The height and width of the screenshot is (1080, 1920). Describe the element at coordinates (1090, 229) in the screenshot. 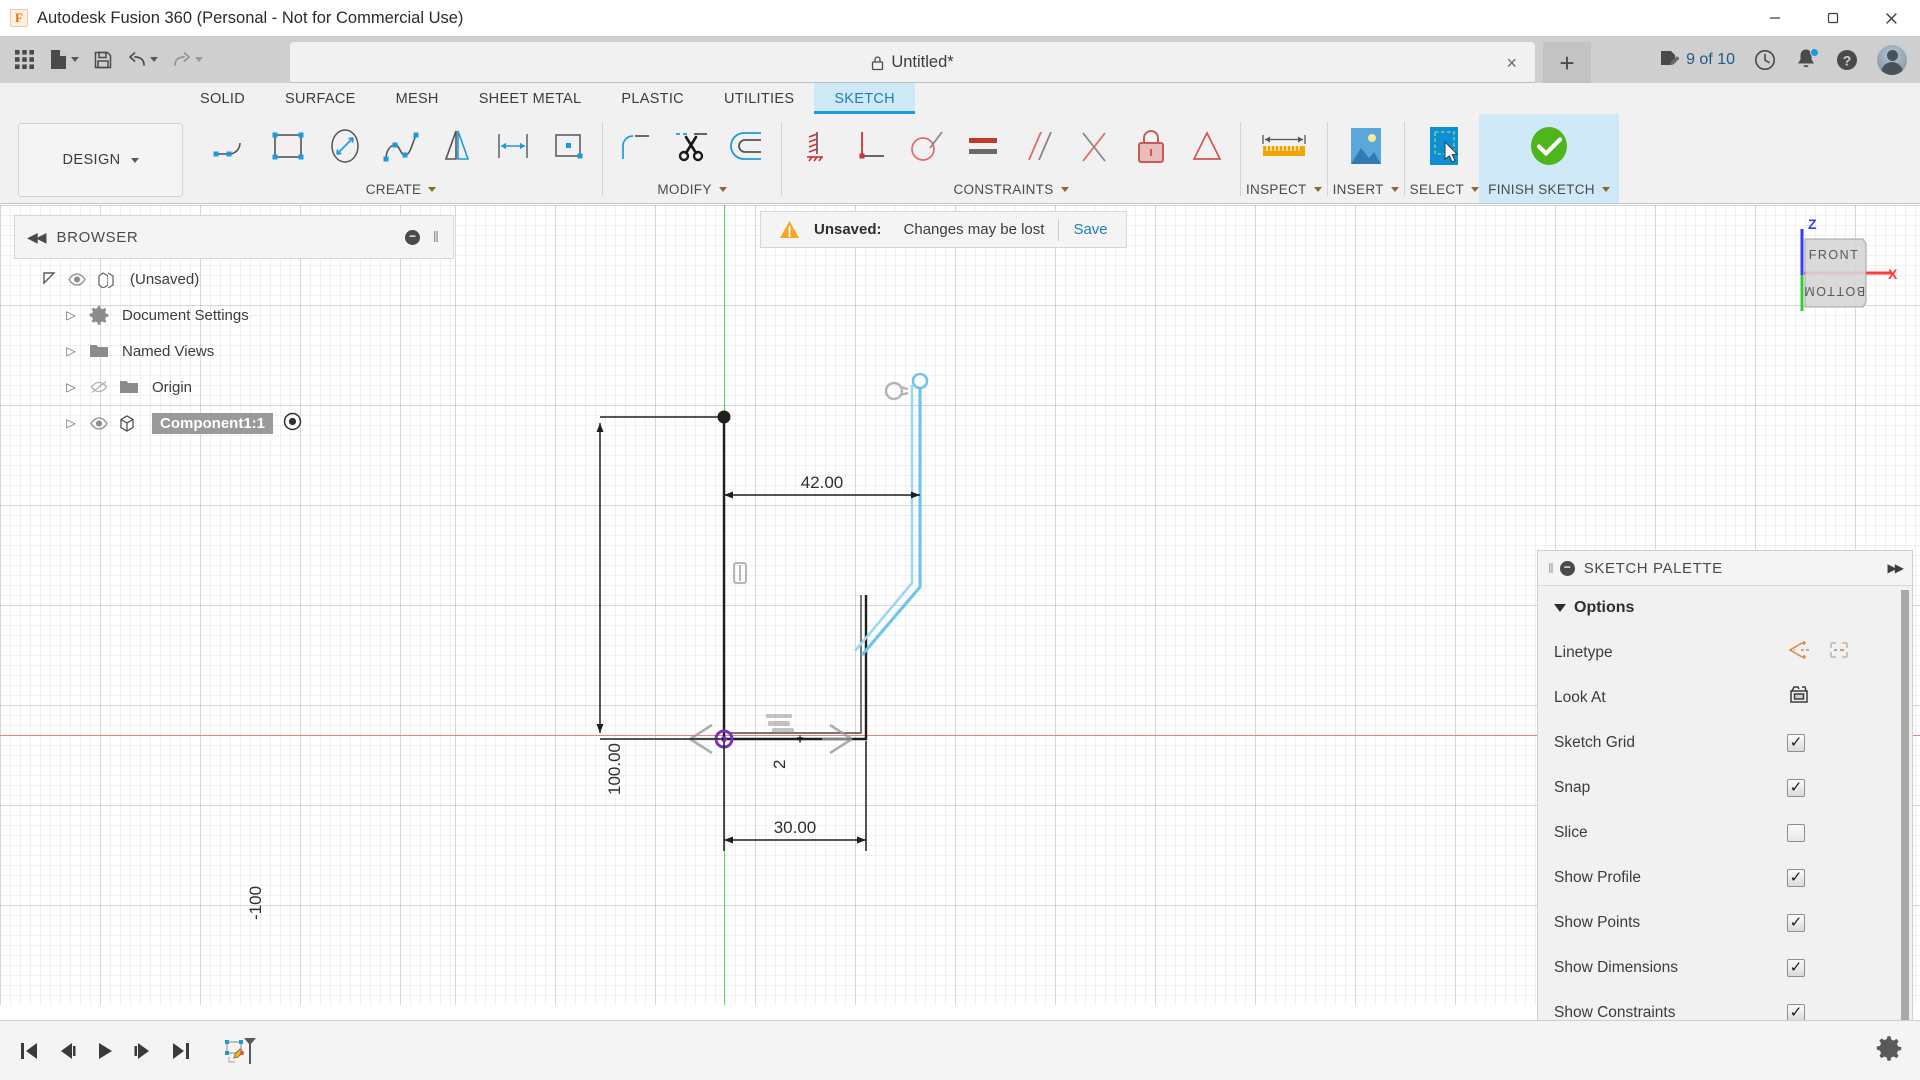

I see `save-link: Save` at that location.